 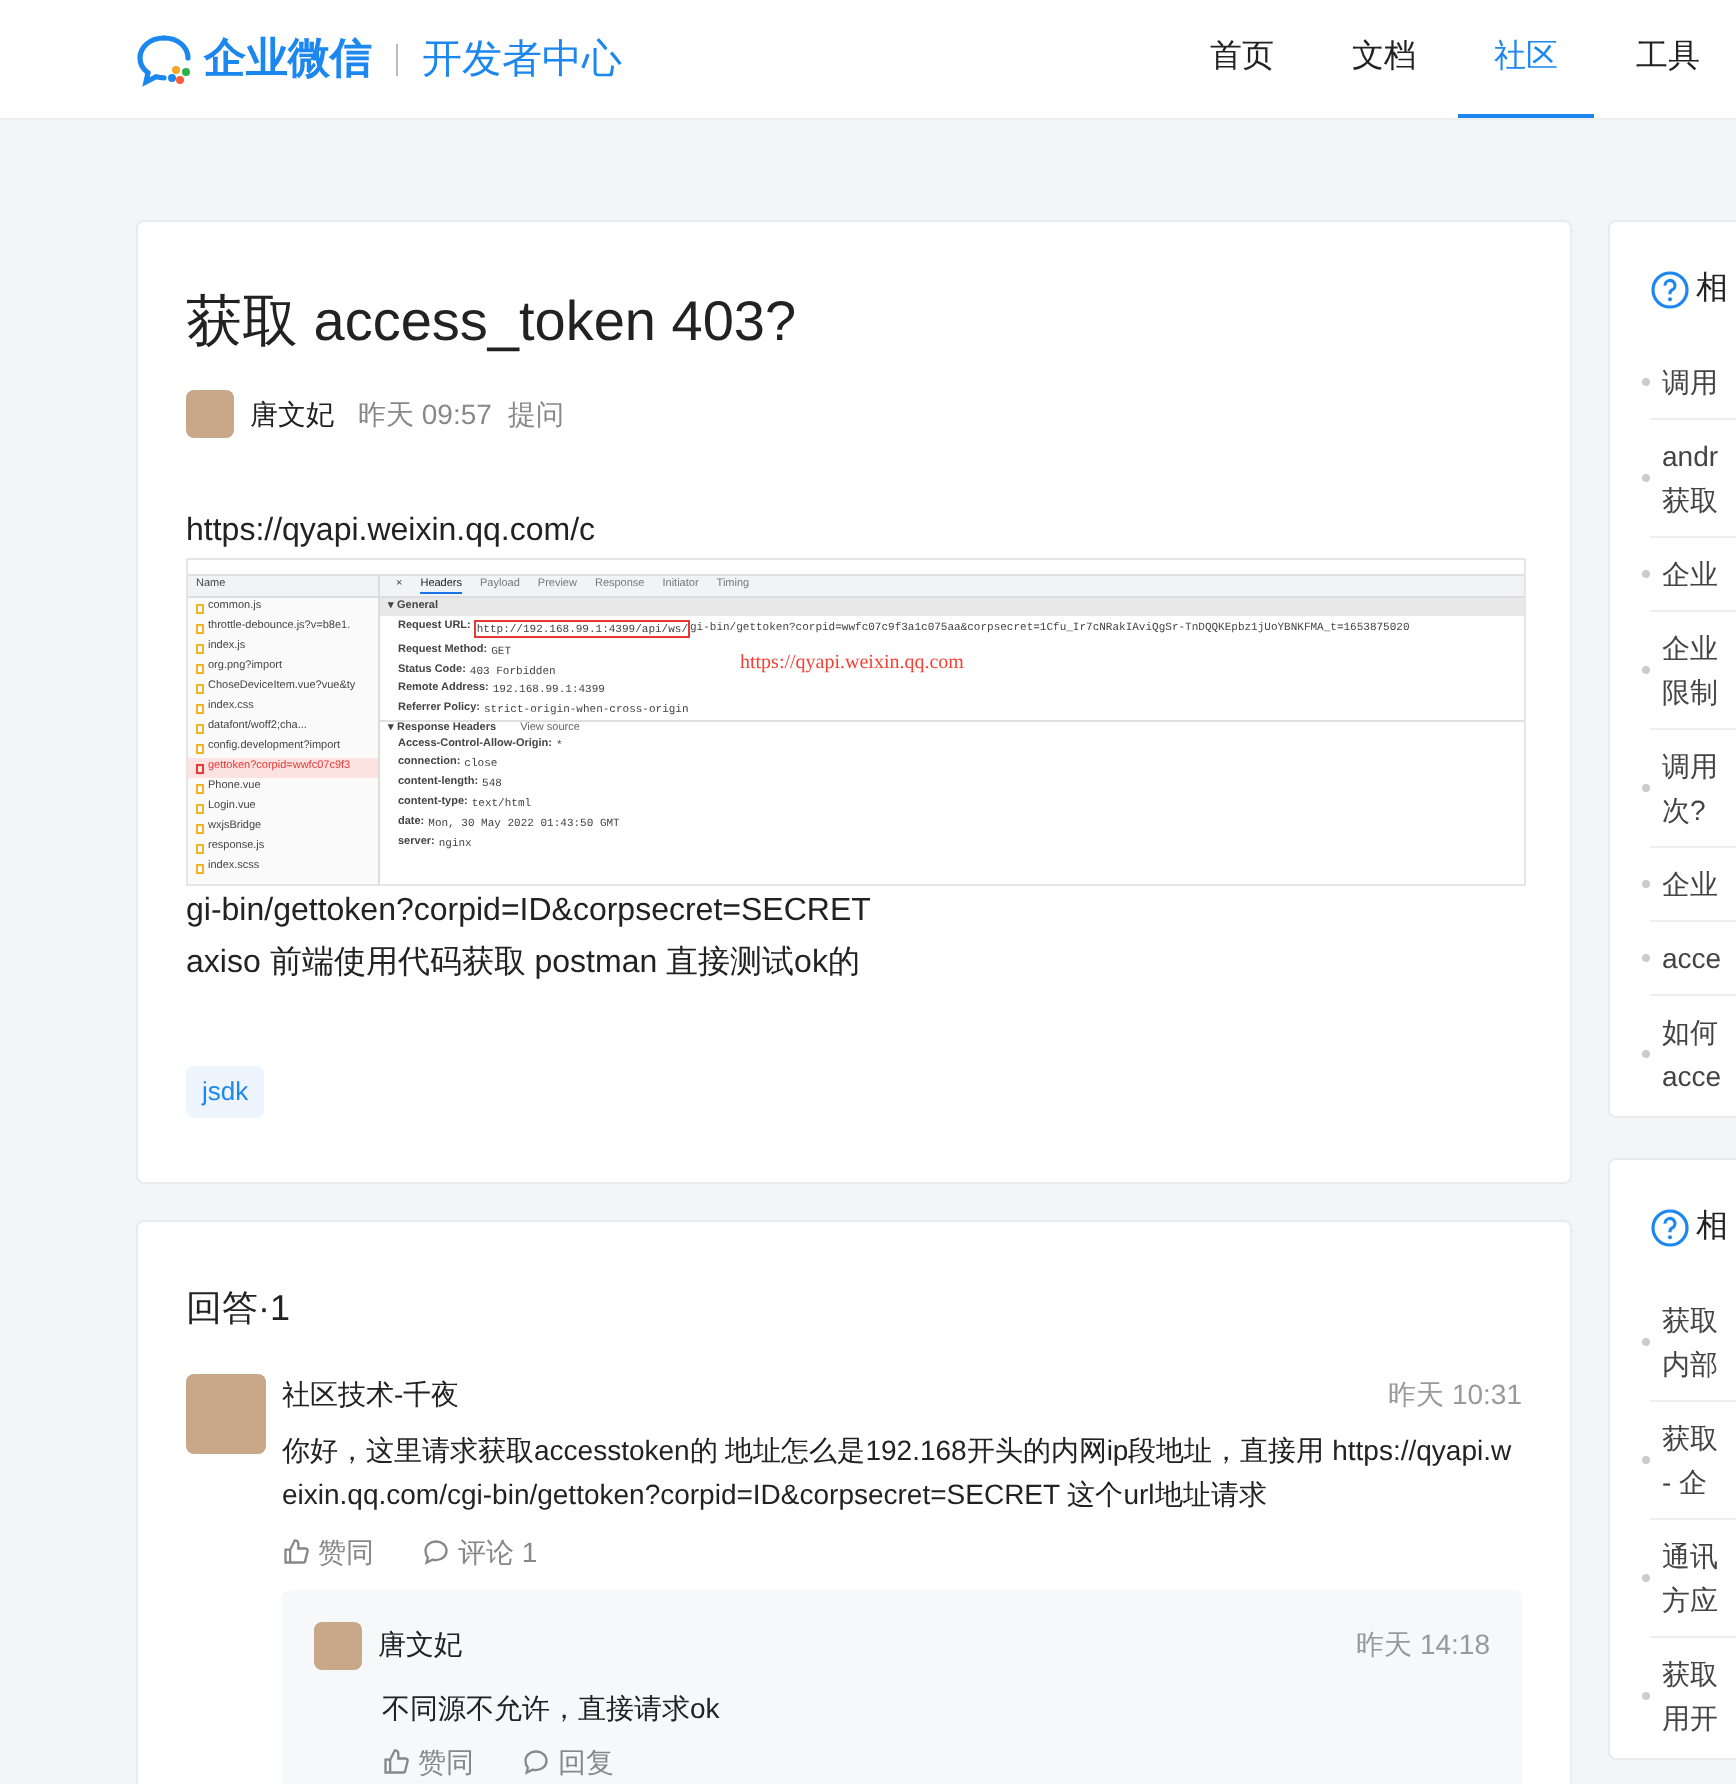 What do you see at coordinates (1690, 1578) in the screenshot?
I see `related-link: 通讯 方应` at bounding box center [1690, 1578].